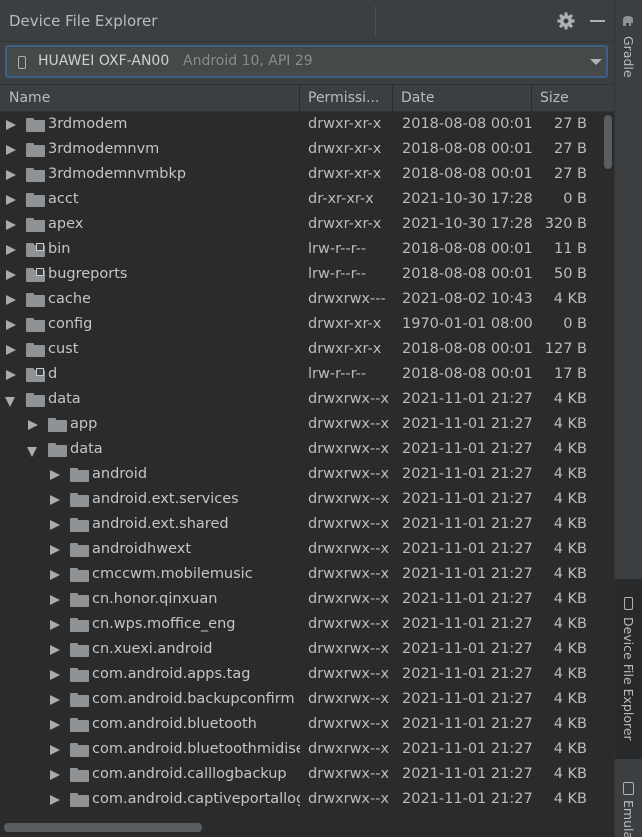  What do you see at coordinates (300, 300) in the screenshot?
I see `table-row: cache drwxrwx--- 2021-08-02 10:43 4 KB` at bounding box center [300, 300].